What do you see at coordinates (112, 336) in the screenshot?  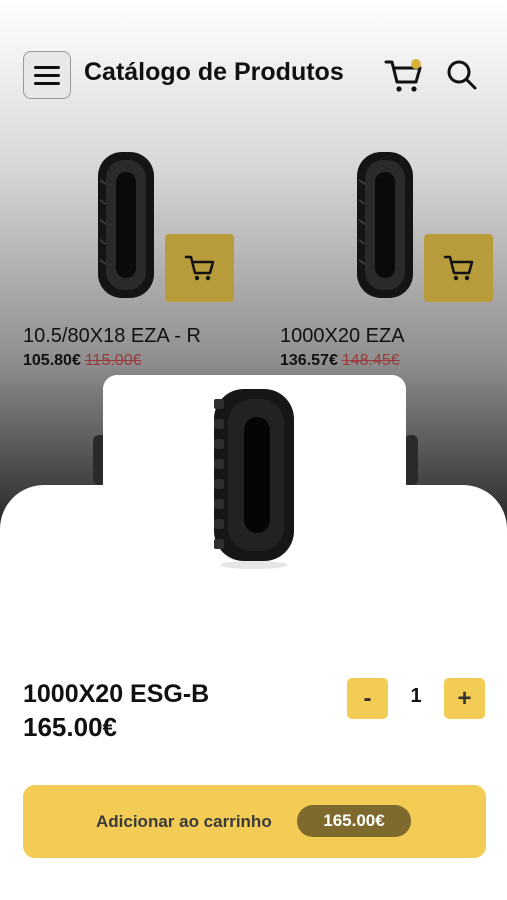 I see `product-name: 10.5/80X18 EZA - R` at bounding box center [112, 336].